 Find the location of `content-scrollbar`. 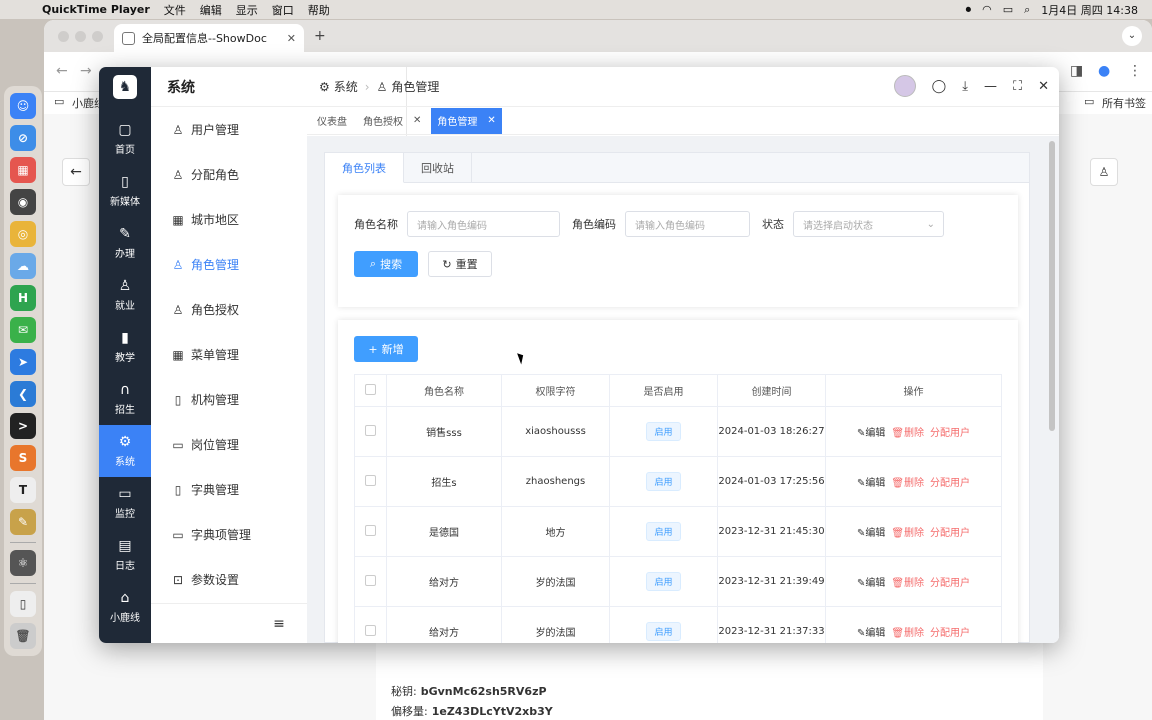

content-scrollbar is located at coordinates (1052, 286).